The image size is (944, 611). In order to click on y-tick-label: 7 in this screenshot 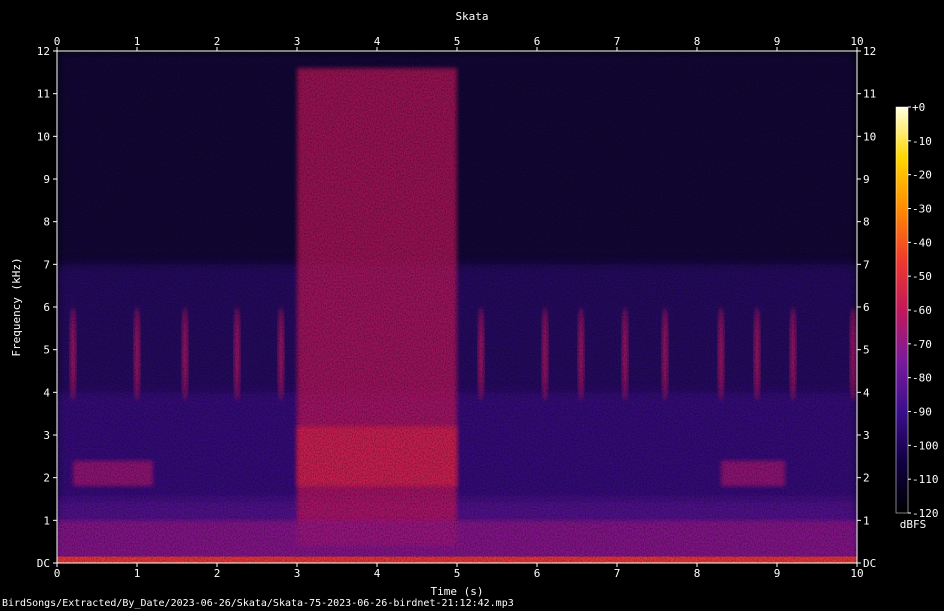, I will do `click(46, 264)`.